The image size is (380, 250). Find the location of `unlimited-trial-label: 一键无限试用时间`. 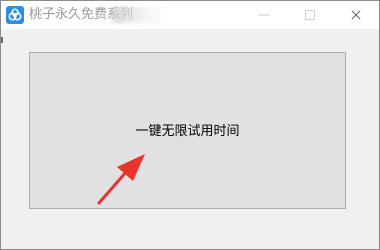

unlimited-trial-label: 一键无限试用时间 is located at coordinates (187, 131).